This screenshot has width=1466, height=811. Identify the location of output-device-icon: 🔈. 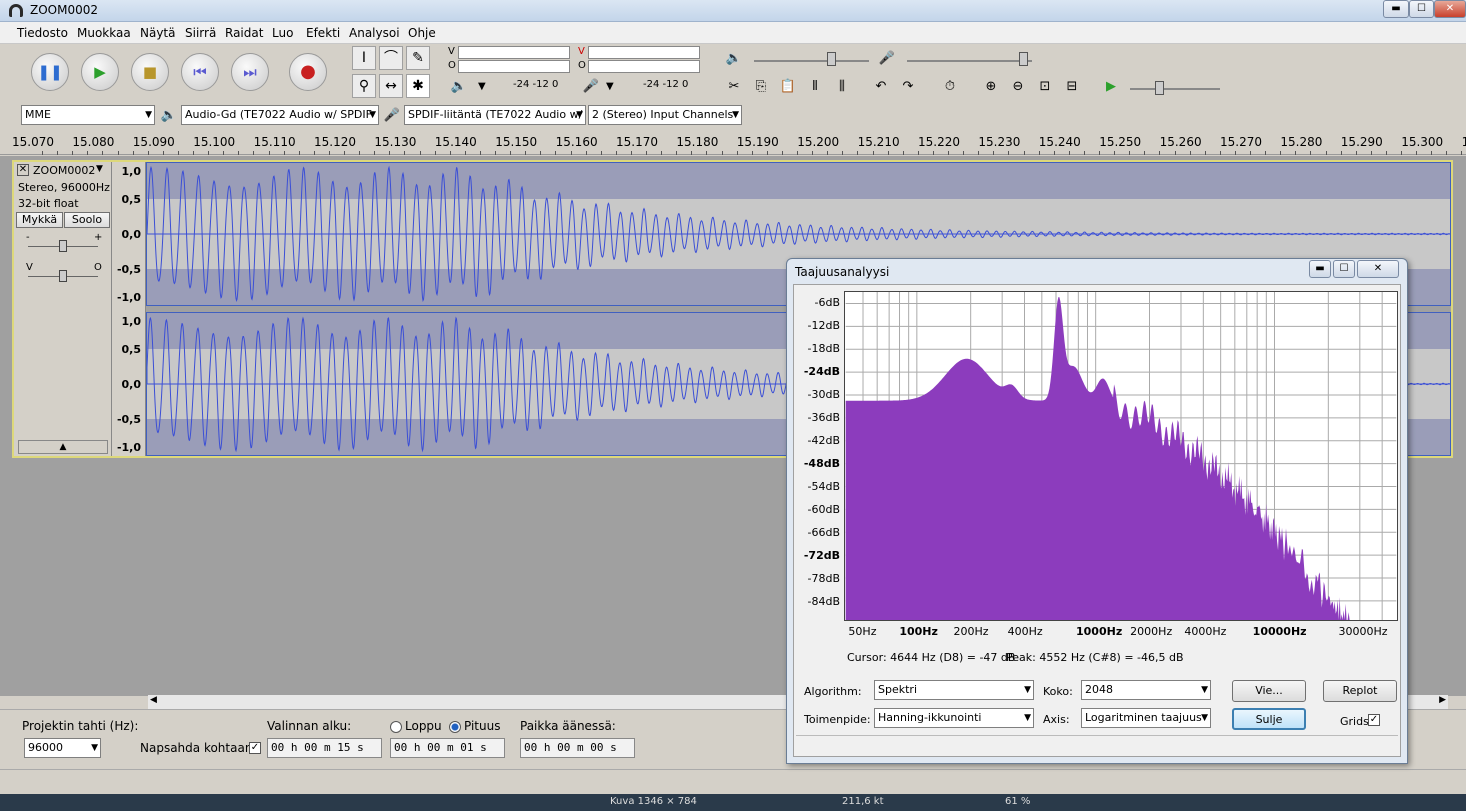
(169, 115).